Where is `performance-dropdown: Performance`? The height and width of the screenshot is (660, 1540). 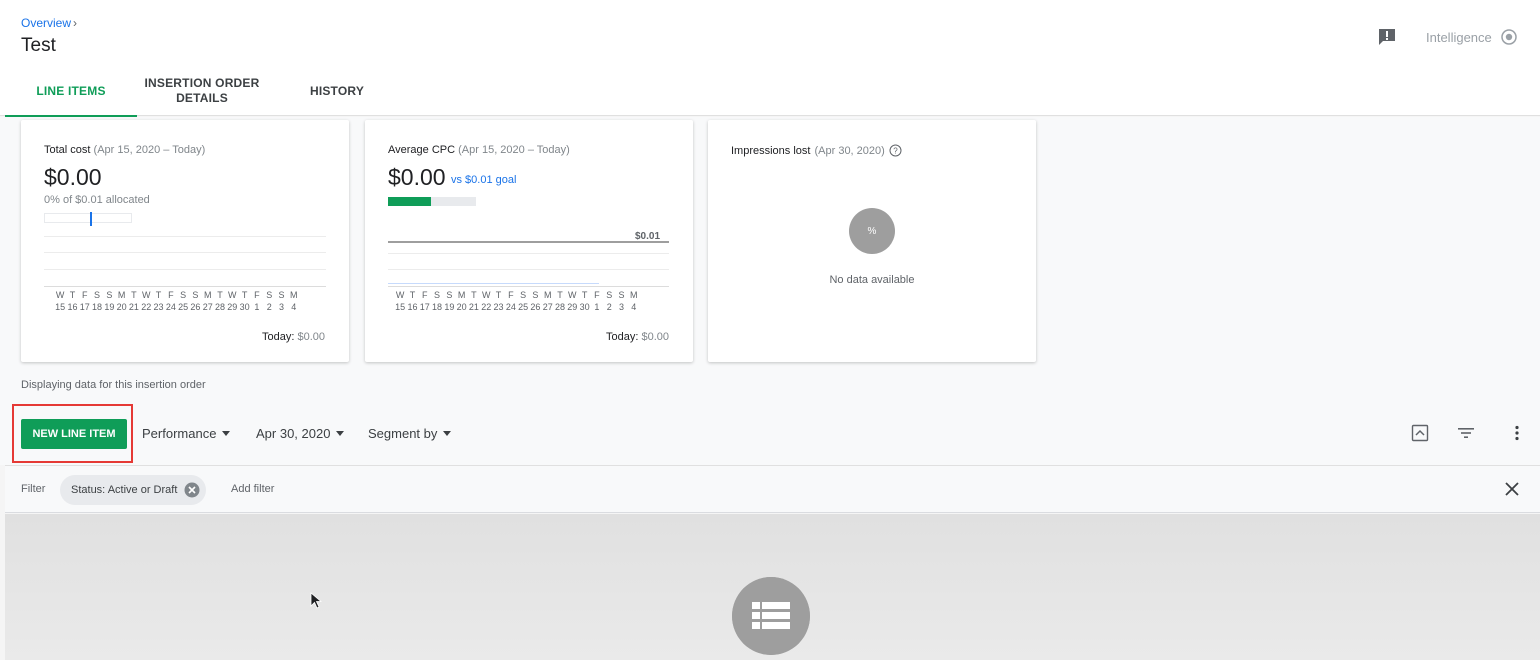 performance-dropdown: Performance is located at coordinates (186, 433).